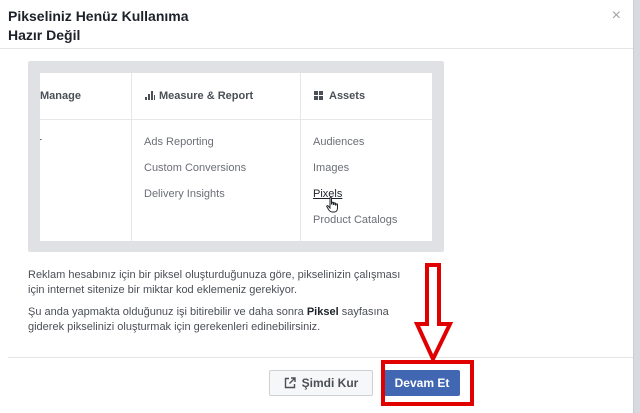 This screenshot has height=413, width=640. What do you see at coordinates (85, 157) in the screenshot?
I see `menu-column-manage: Manage r` at bounding box center [85, 157].